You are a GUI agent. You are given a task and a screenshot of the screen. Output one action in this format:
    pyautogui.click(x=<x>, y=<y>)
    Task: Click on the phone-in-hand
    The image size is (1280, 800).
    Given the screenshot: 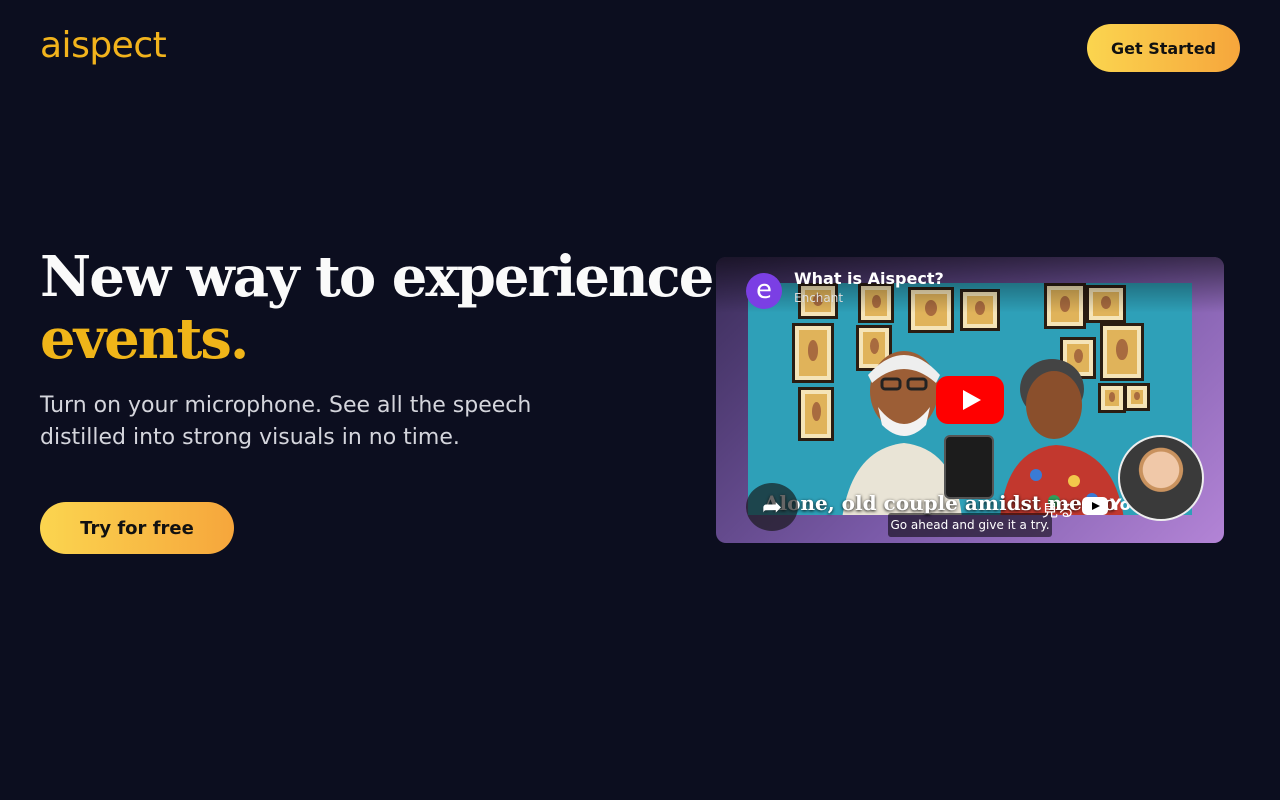 What is the action you would take?
    pyautogui.click(x=969, y=467)
    